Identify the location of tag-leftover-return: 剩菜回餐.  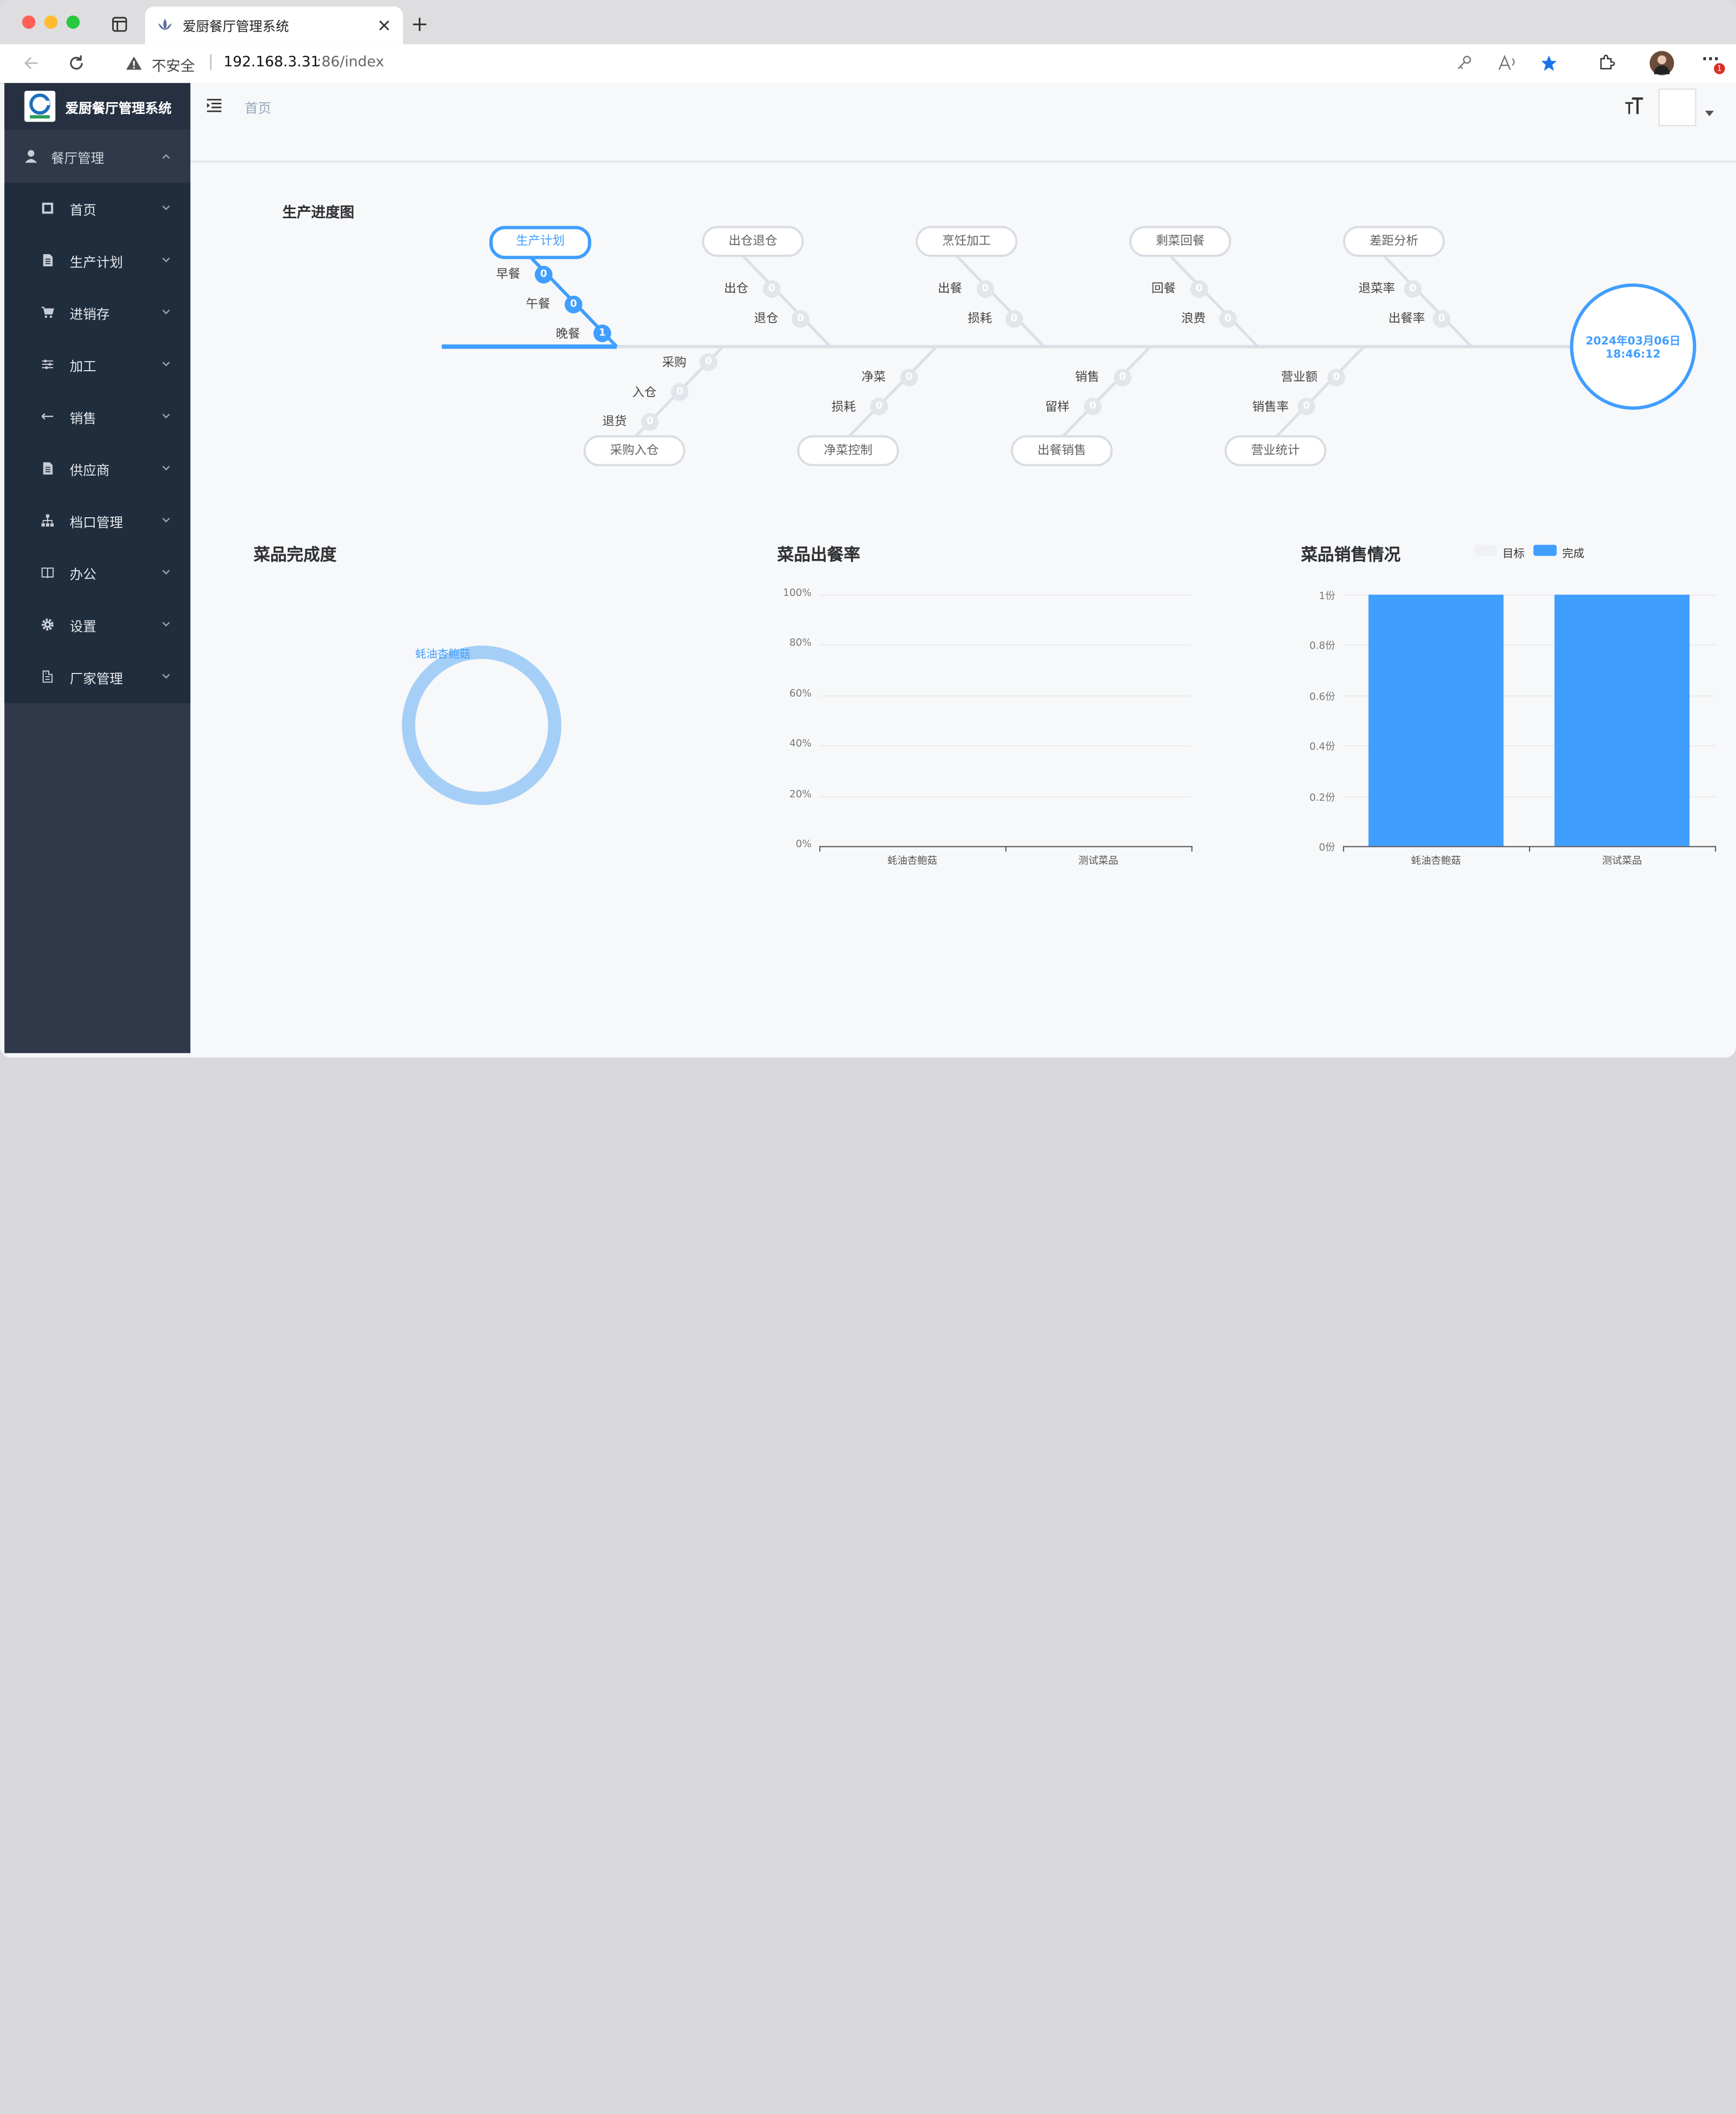
(1180, 241).